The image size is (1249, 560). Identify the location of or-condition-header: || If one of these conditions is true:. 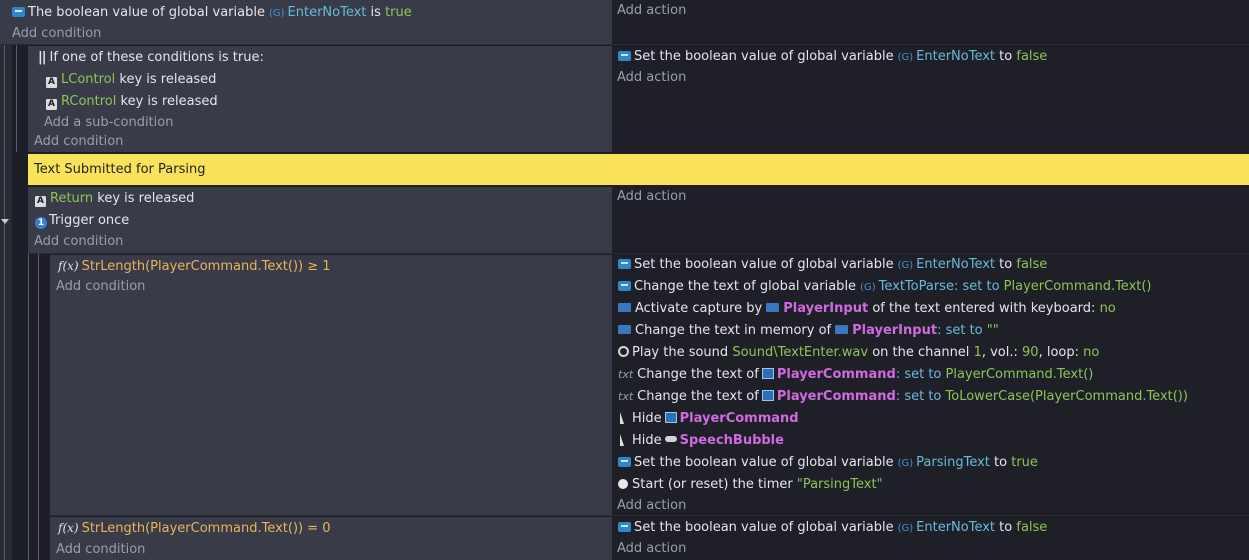
(151, 58).